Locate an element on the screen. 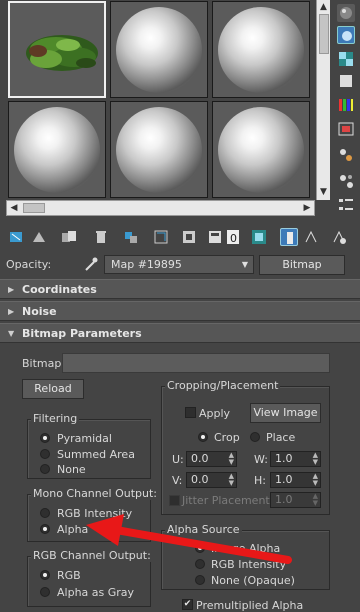 This screenshot has height=612, width=360. scroll-right-icon: ▶ is located at coordinates (307, 208).